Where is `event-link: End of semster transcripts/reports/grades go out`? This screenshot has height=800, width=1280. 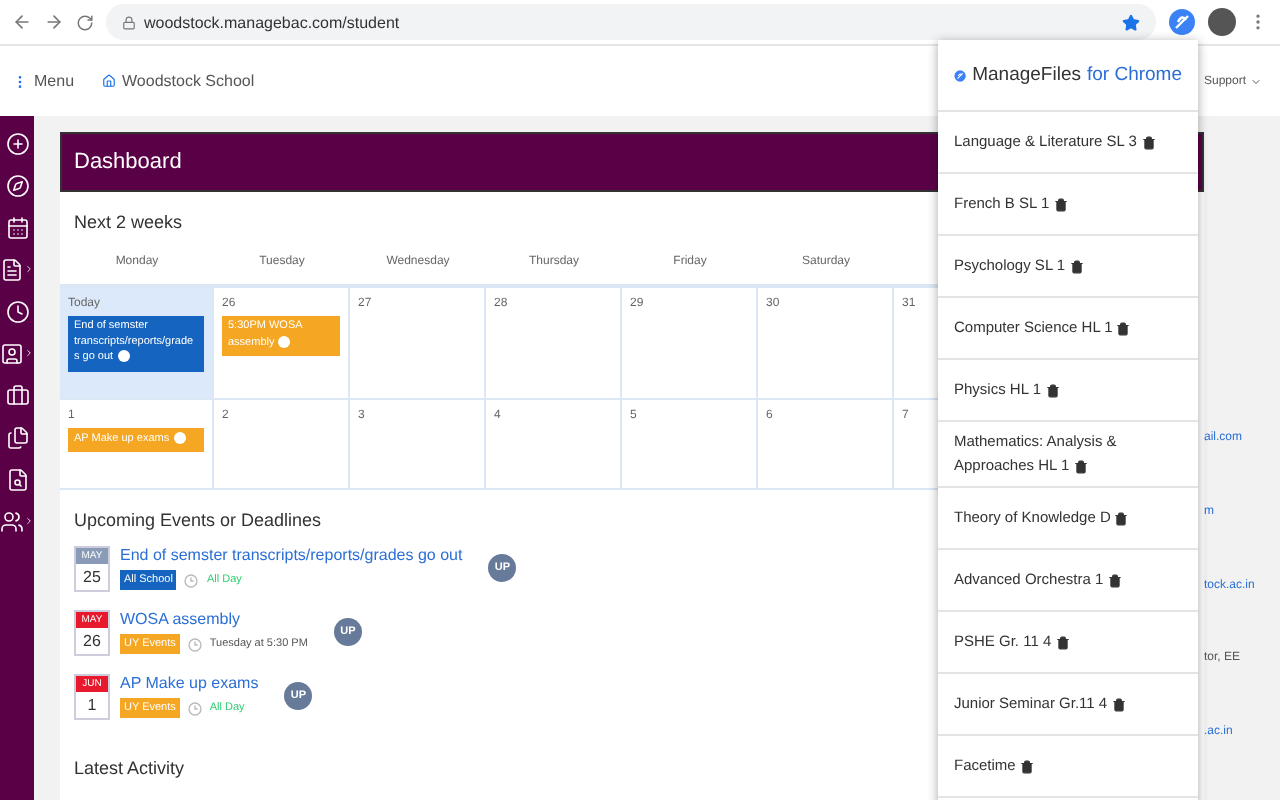 event-link: End of semster transcripts/reports/grades go out is located at coordinates (291, 555).